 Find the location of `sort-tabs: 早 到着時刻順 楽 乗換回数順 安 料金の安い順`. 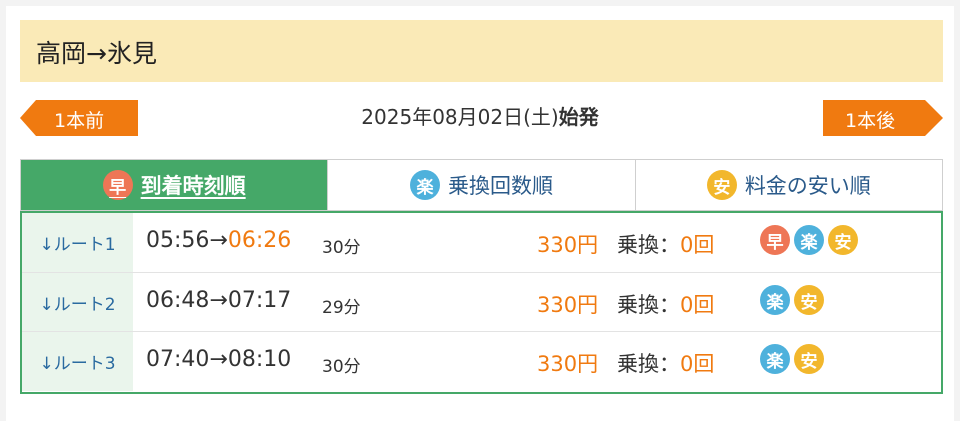

sort-tabs: 早 到着時刻順 楽 乗換回数順 安 料金の安い順 is located at coordinates (481, 185).